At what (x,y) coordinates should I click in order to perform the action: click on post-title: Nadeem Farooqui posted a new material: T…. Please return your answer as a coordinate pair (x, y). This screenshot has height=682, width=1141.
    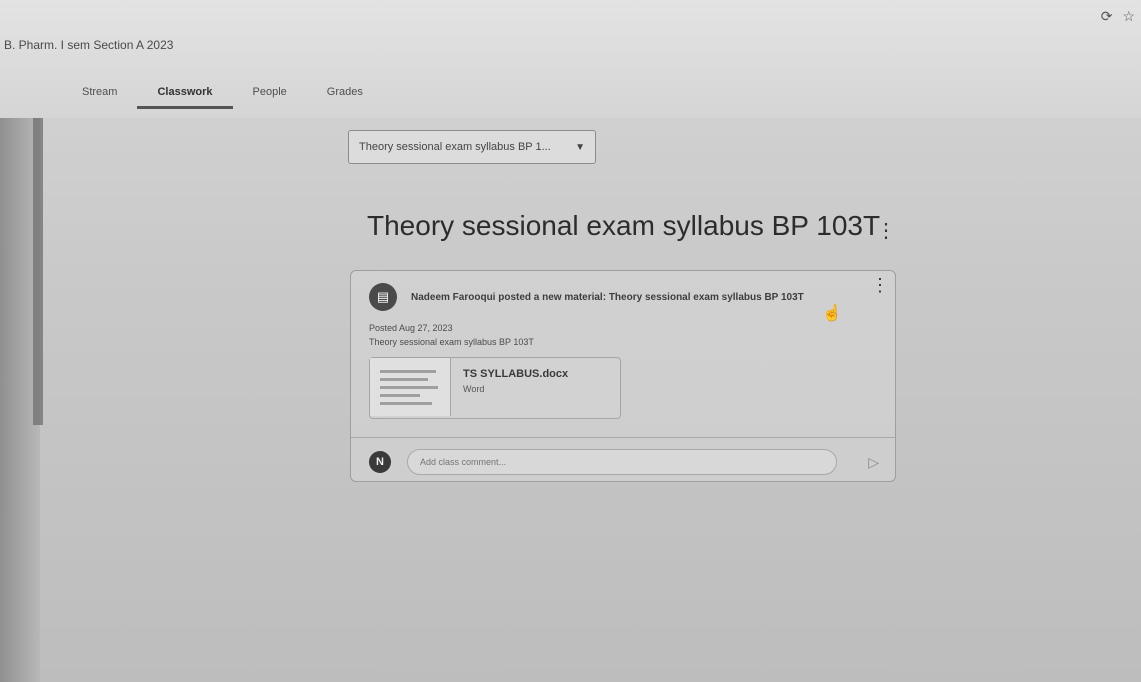
    Looking at the image, I should click on (607, 297).